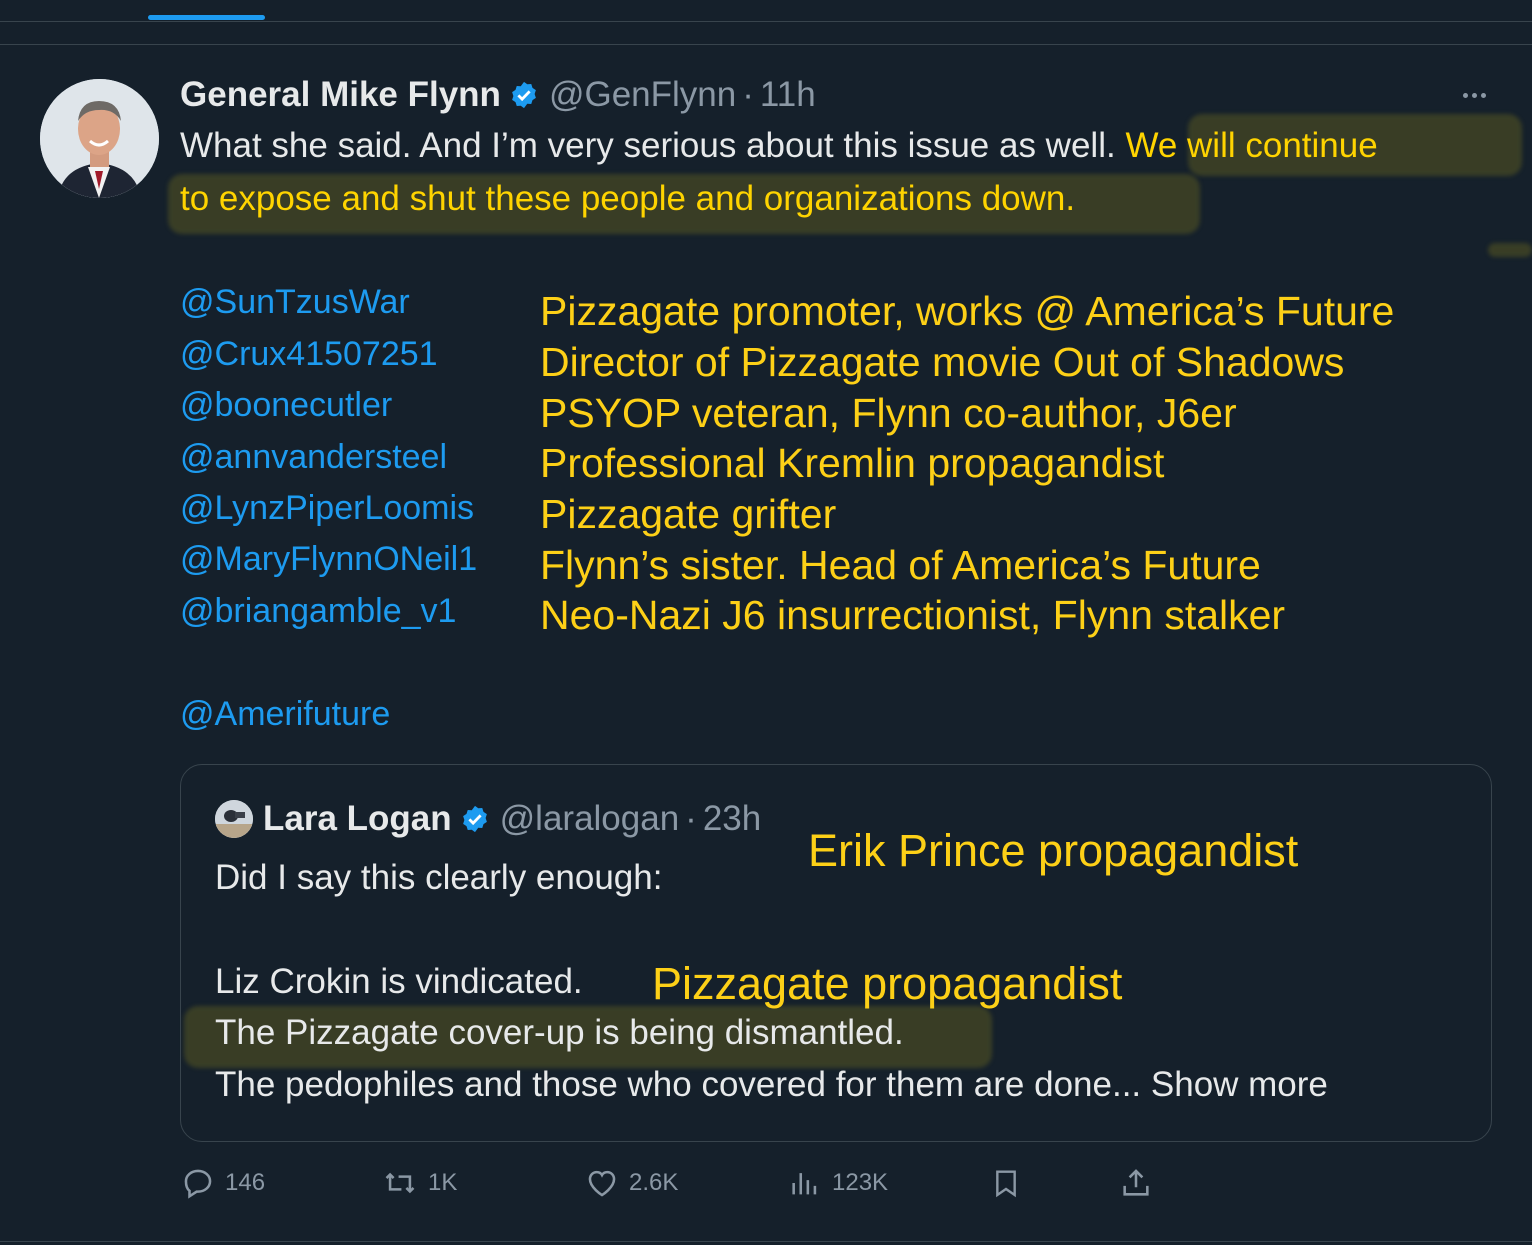 This screenshot has width=1532, height=1245. What do you see at coordinates (286, 405) in the screenshot?
I see `mention-link: @boonecutler` at bounding box center [286, 405].